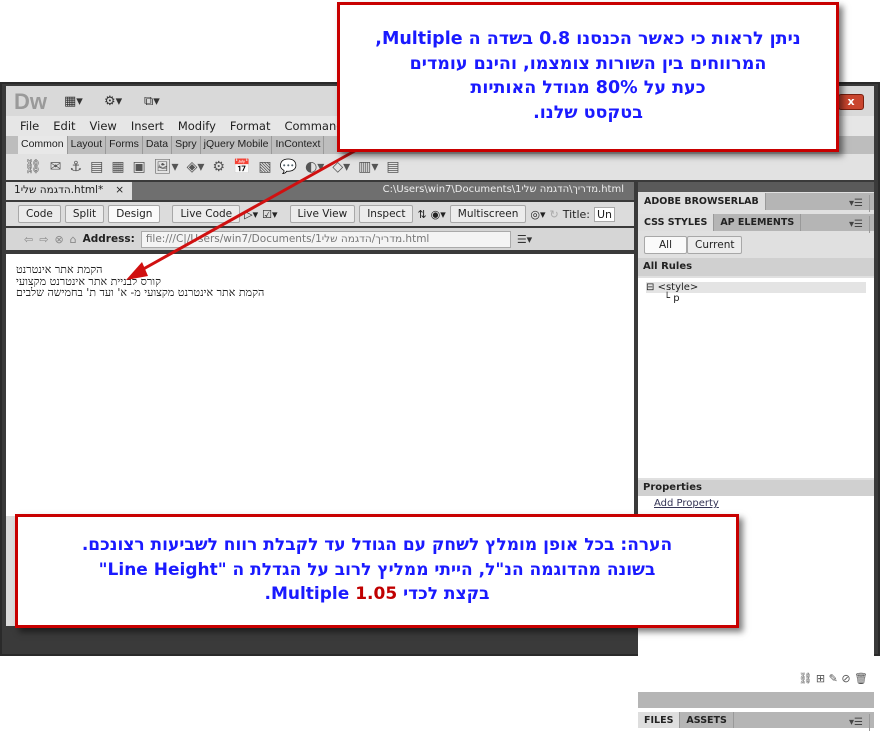  What do you see at coordinates (84, 214) in the screenshot?
I see `split-view-button: Split` at bounding box center [84, 214].